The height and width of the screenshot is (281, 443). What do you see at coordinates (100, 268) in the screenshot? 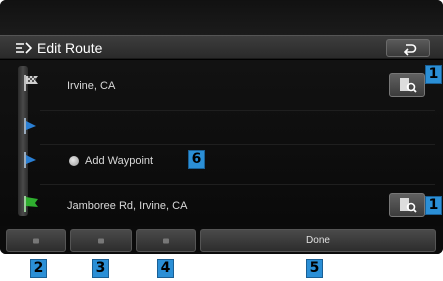
I see `callout-3: 3` at bounding box center [100, 268].